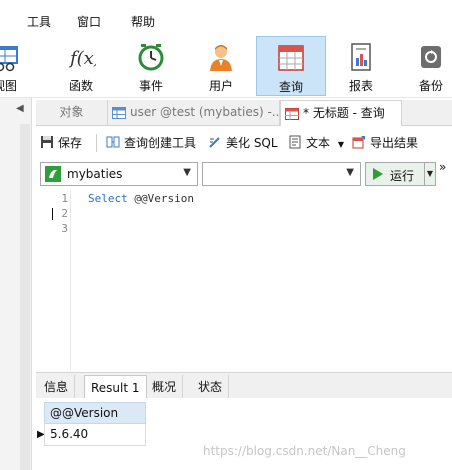 Image resolution: width=452 pixels, height=470 pixels. What do you see at coordinates (431, 57) in the screenshot?
I see `backup-icon` at bounding box center [431, 57].